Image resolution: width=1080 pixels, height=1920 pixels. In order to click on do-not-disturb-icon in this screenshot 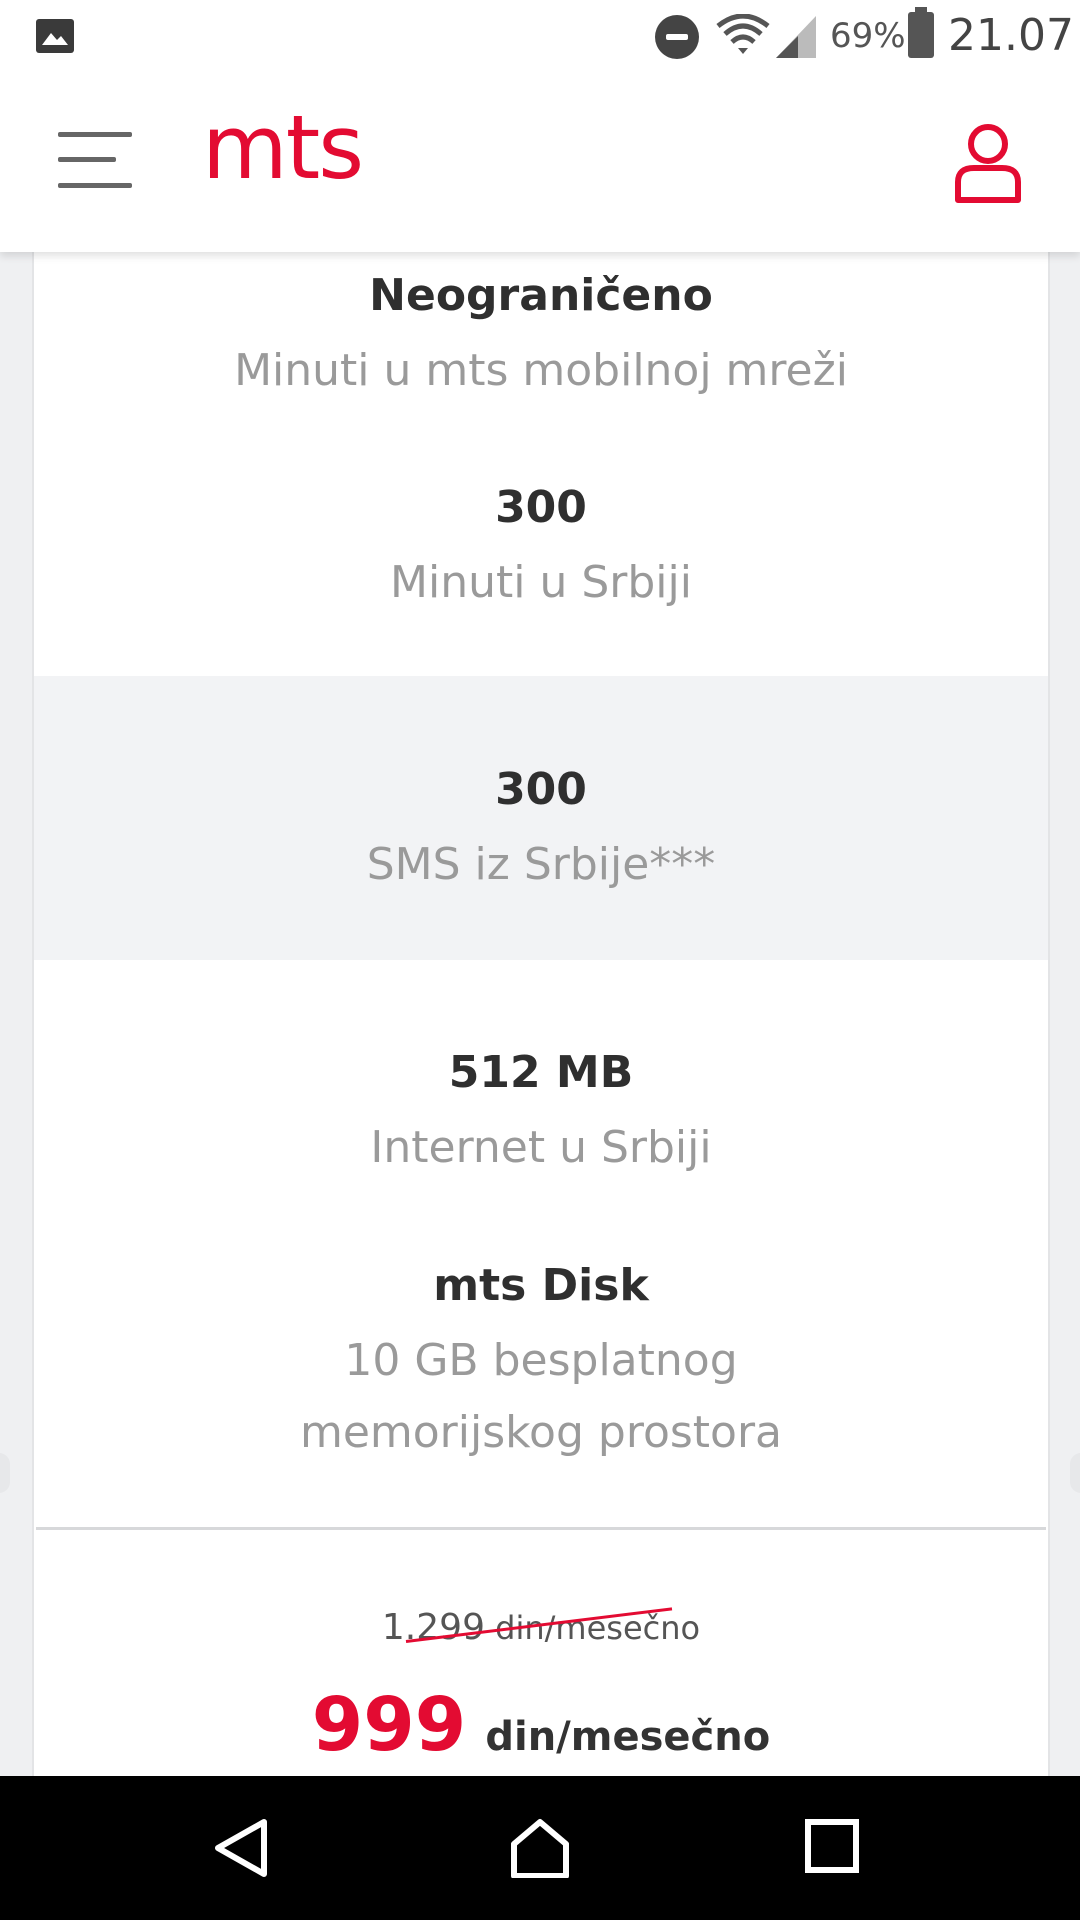, I will do `click(677, 37)`.